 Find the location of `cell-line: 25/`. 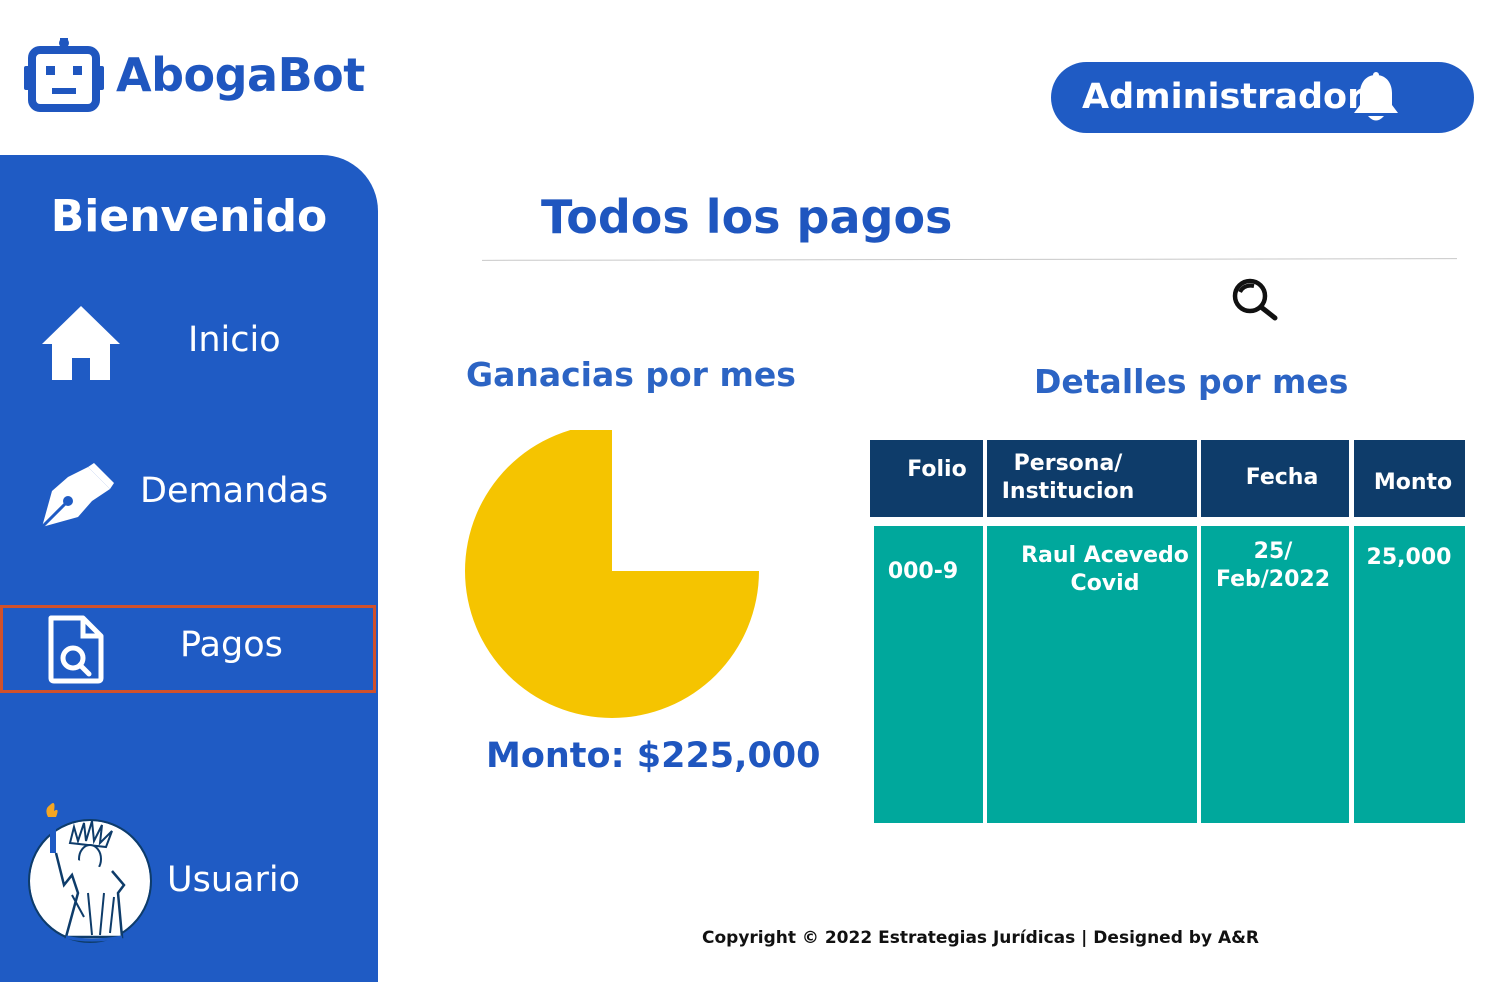

cell-line: 25/ is located at coordinates (1273, 551).